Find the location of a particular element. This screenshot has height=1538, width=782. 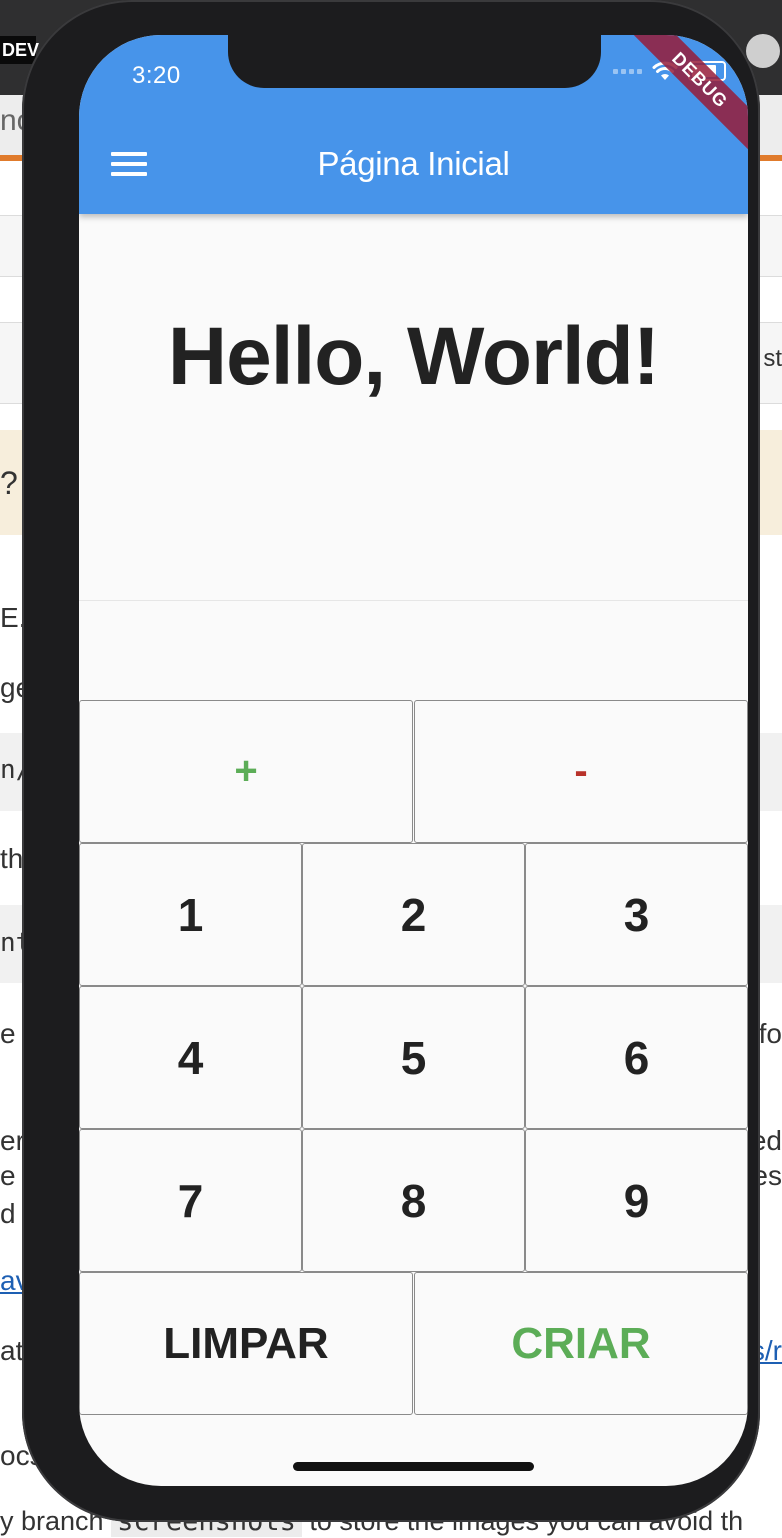

signal-icon is located at coordinates (627, 71).